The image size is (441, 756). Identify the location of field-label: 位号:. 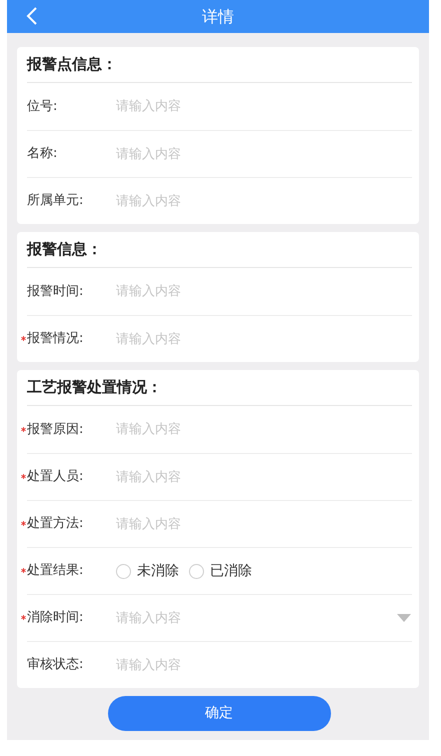
(42, 107).